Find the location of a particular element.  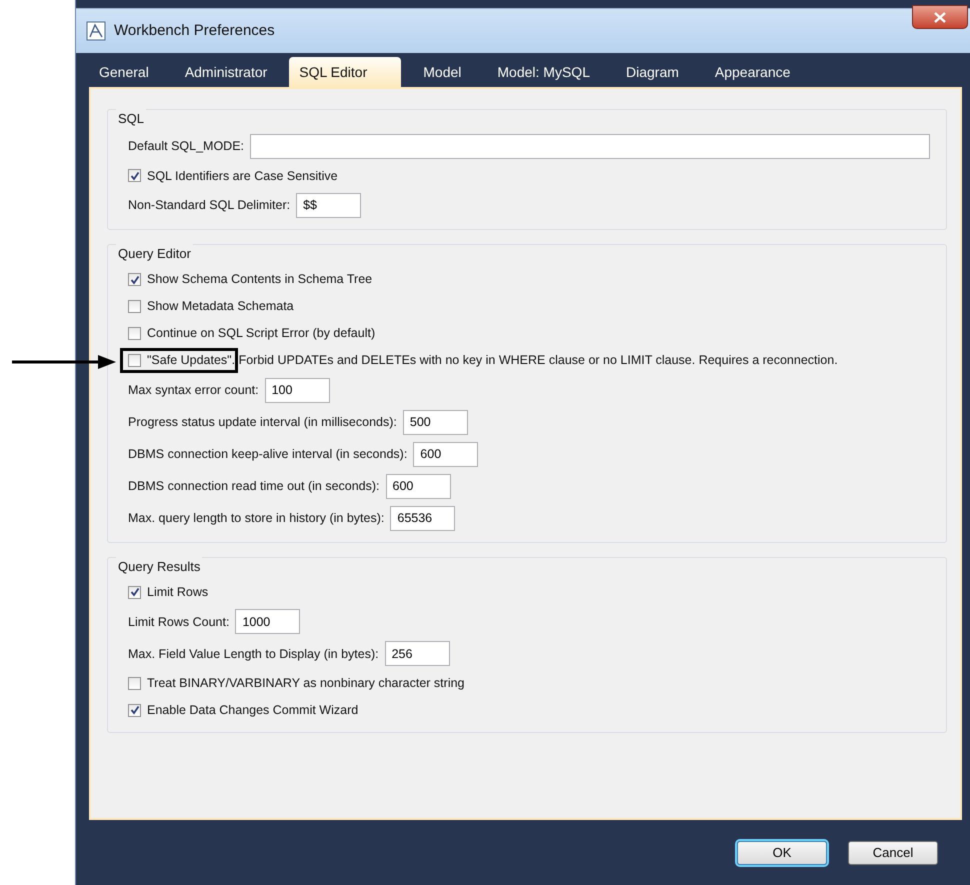

dialog-button: Cancel is located at coordinates (893, 852).